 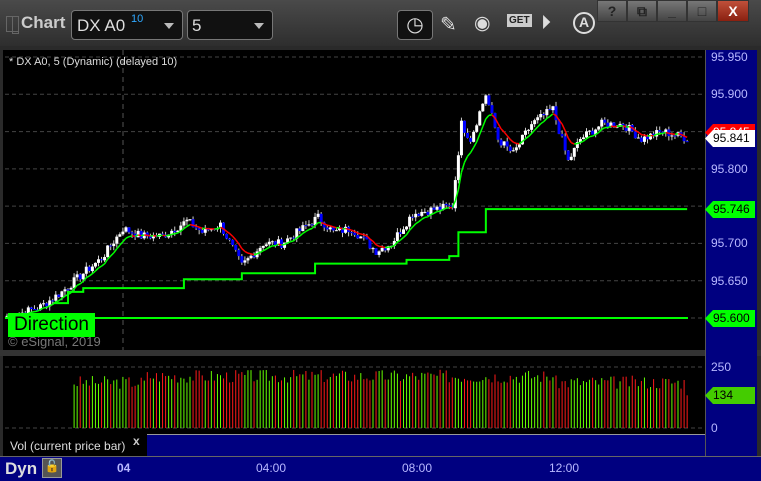 What do you see at coordinates (75, 445) in the screenshot?
I see `volume-study-label: Vol (current price bar)` at bounding box center [75, 445].